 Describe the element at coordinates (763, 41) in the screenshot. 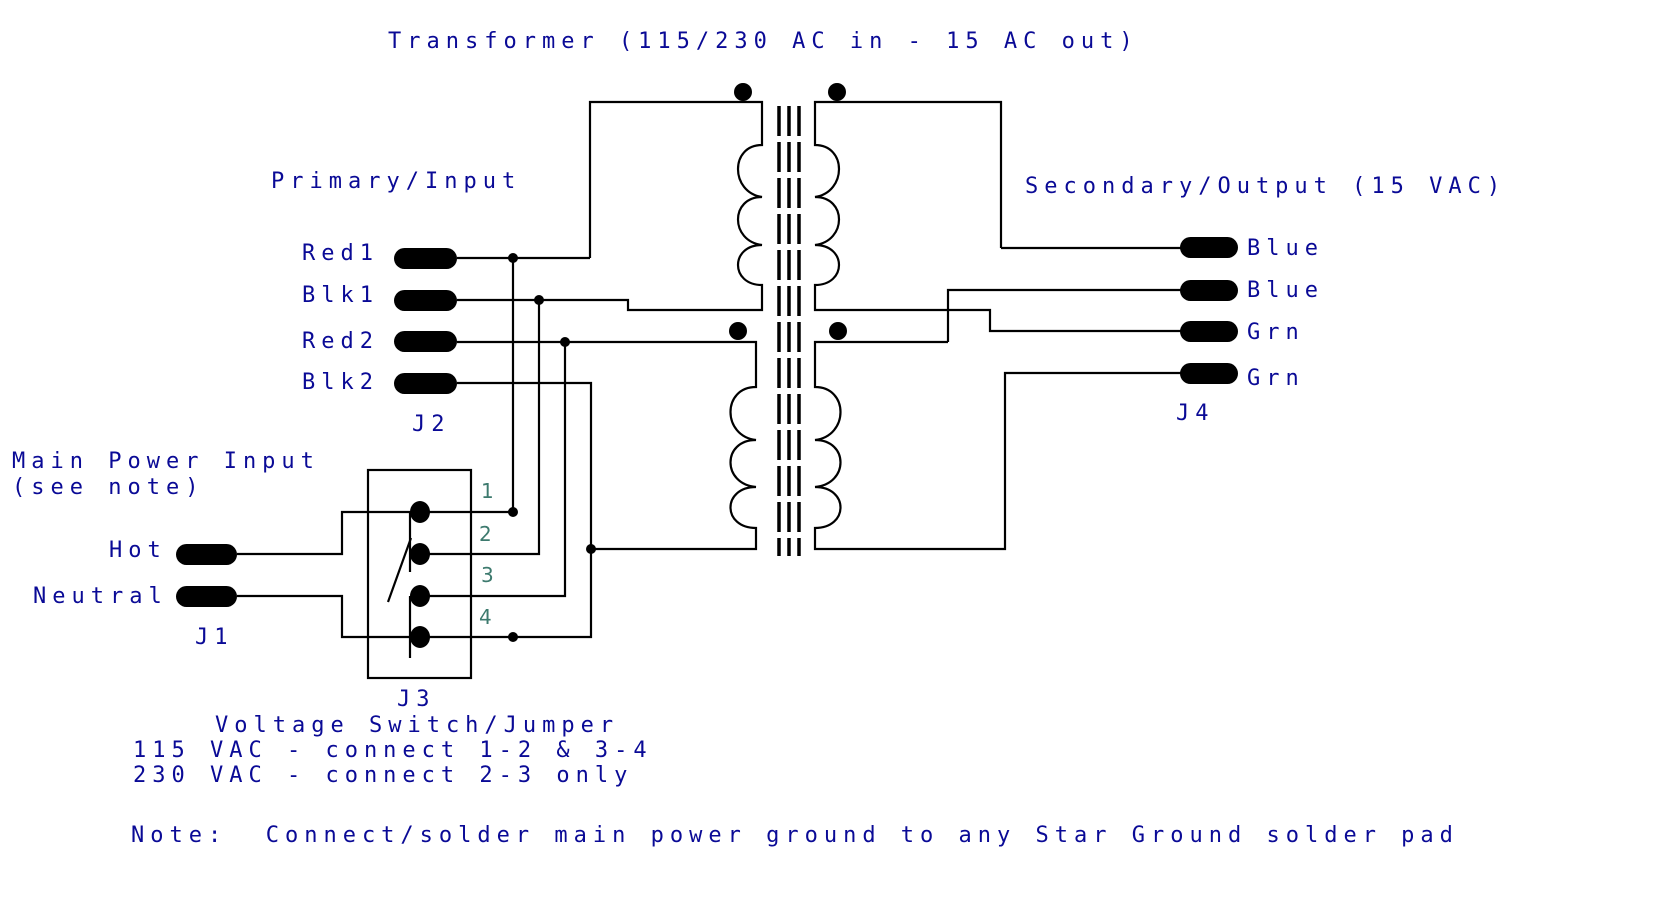

I see `diagram-title: Transformer (115/230 AC in - 15 AC out)` at that location.